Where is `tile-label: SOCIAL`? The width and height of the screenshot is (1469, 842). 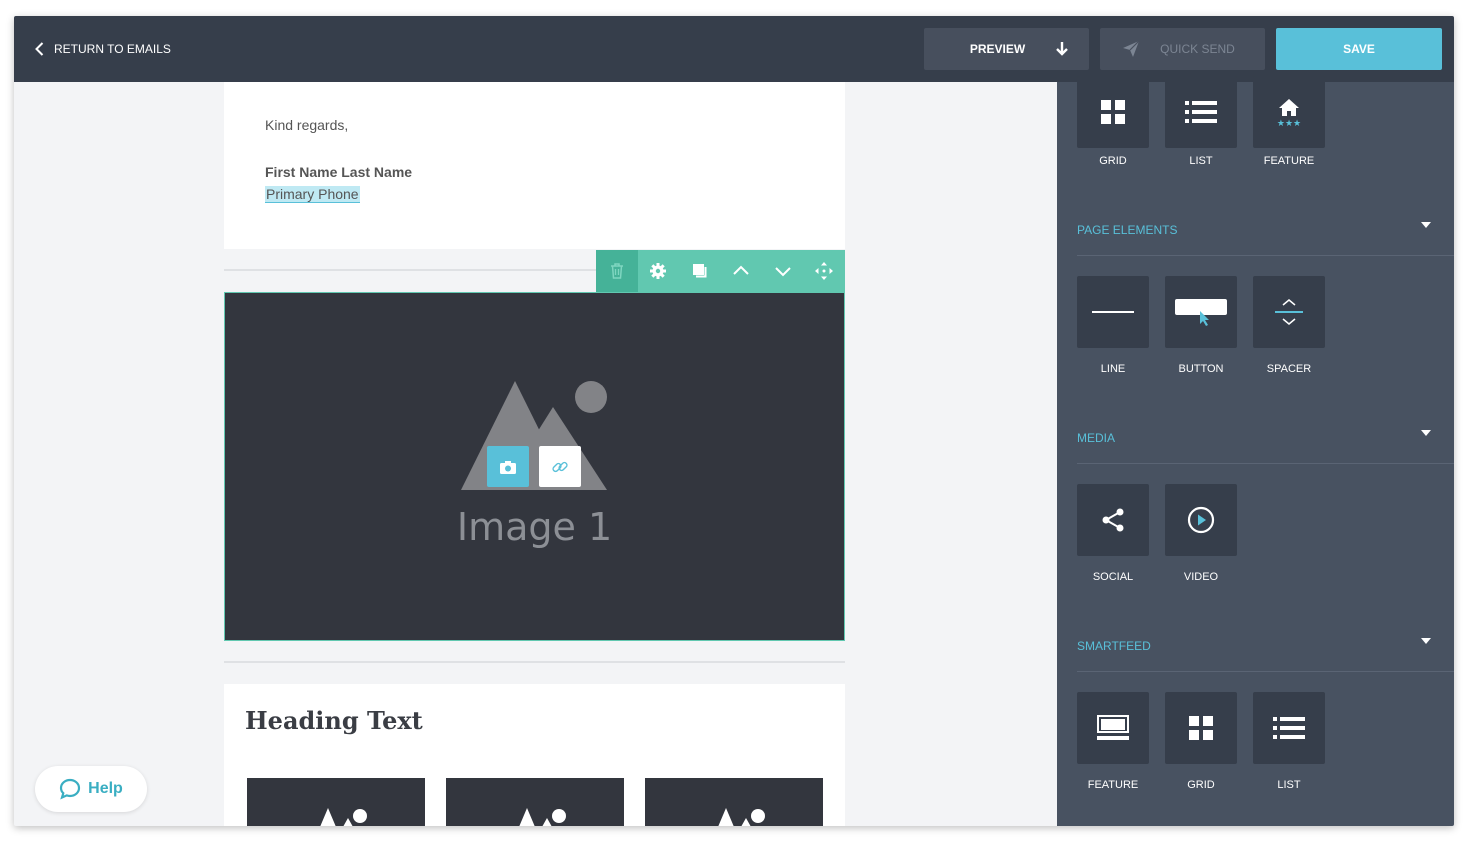
tile-label: SOCIAL is located at coordinates (1113, 577).